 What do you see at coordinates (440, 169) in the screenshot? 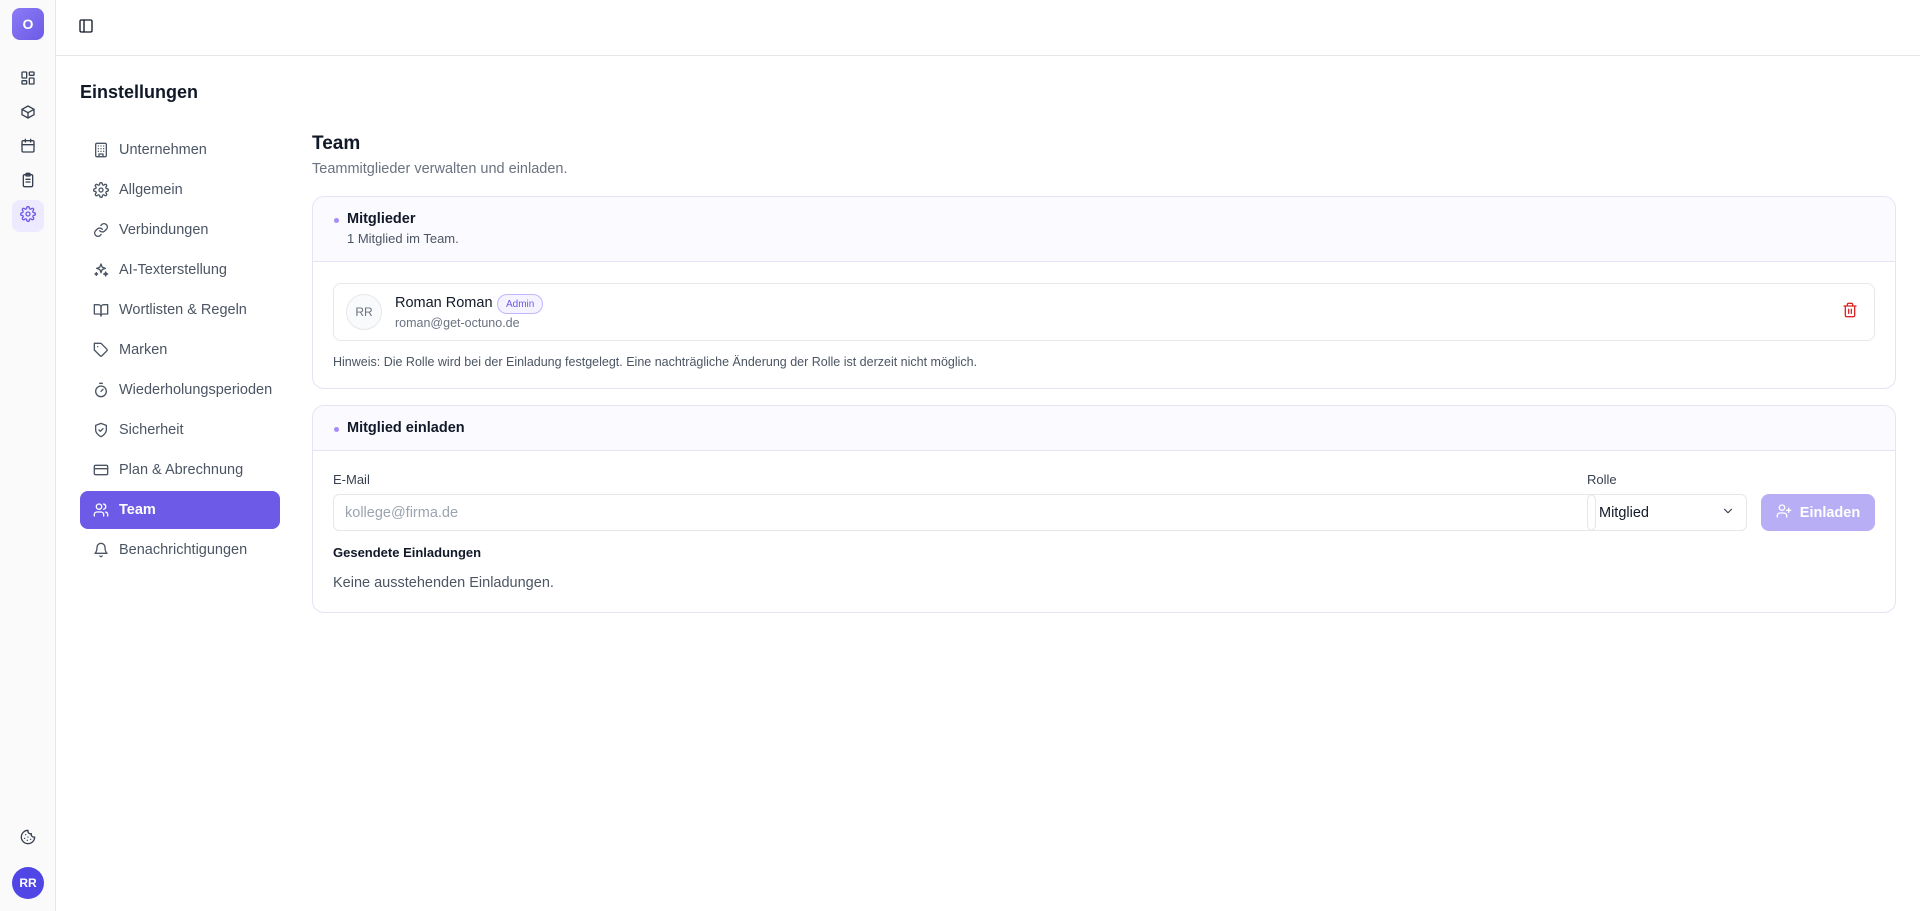
I see `section-subtitle: Teammitglieder verwalten und einladen.` at bounding box center [440, 169].